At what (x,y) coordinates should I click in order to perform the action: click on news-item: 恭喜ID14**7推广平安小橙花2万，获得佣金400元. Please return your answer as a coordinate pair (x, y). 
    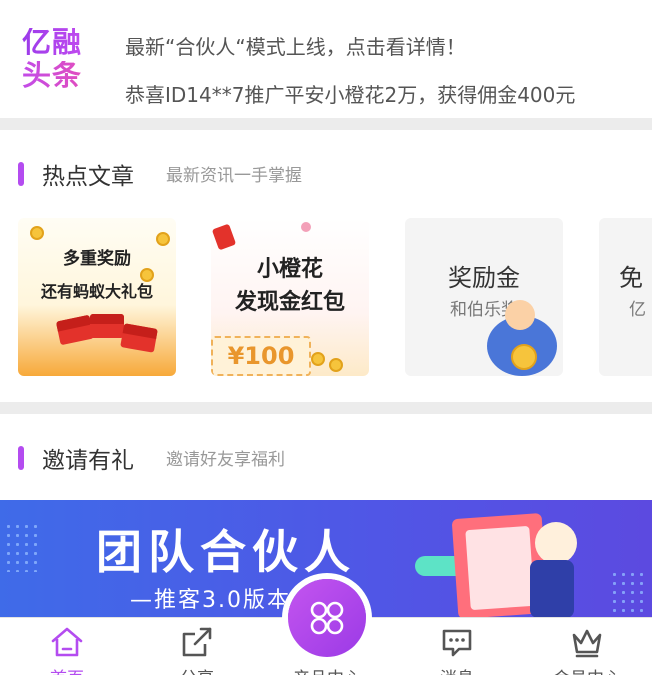
    Looking at the image, I should click on (350, 93).